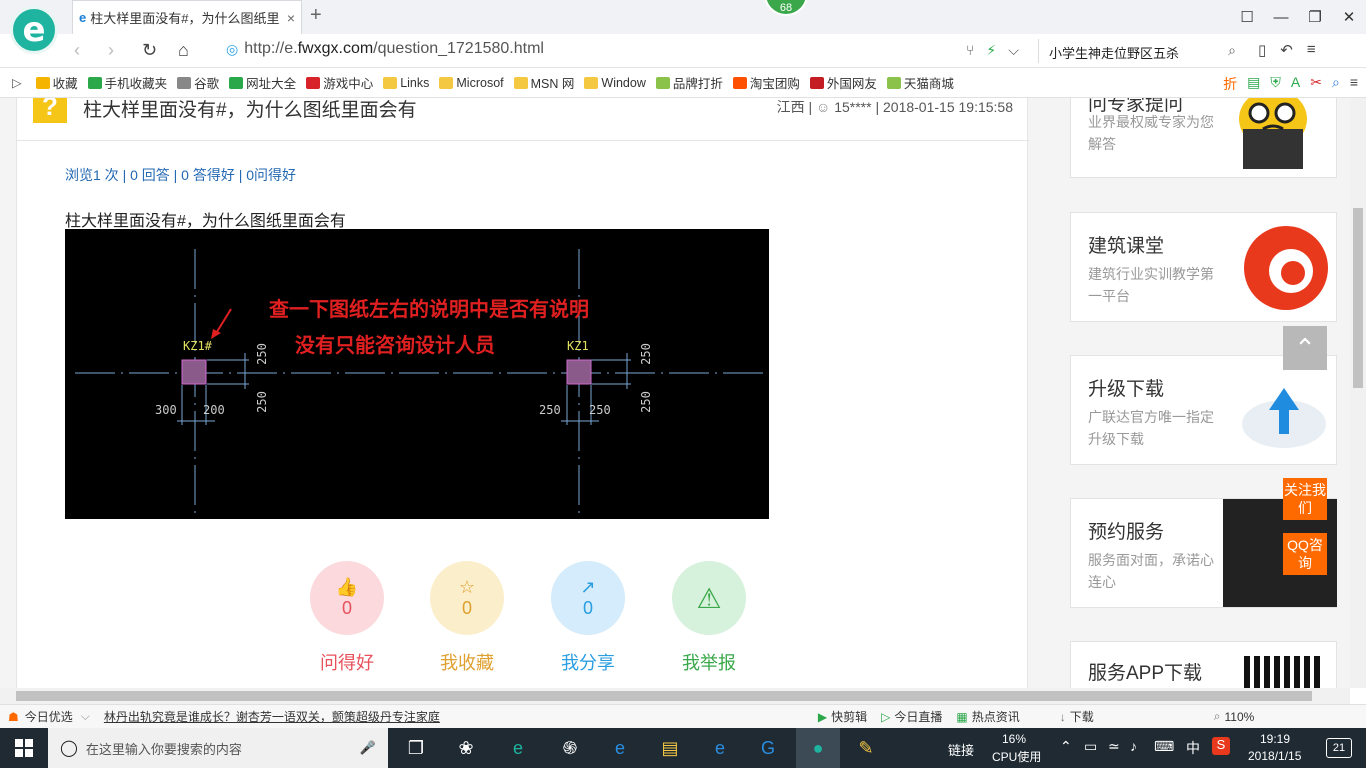 The height and width of the screenshot is (768, 1366). I want to click on back-to-top-button: ⌃, so click(1305, 348).